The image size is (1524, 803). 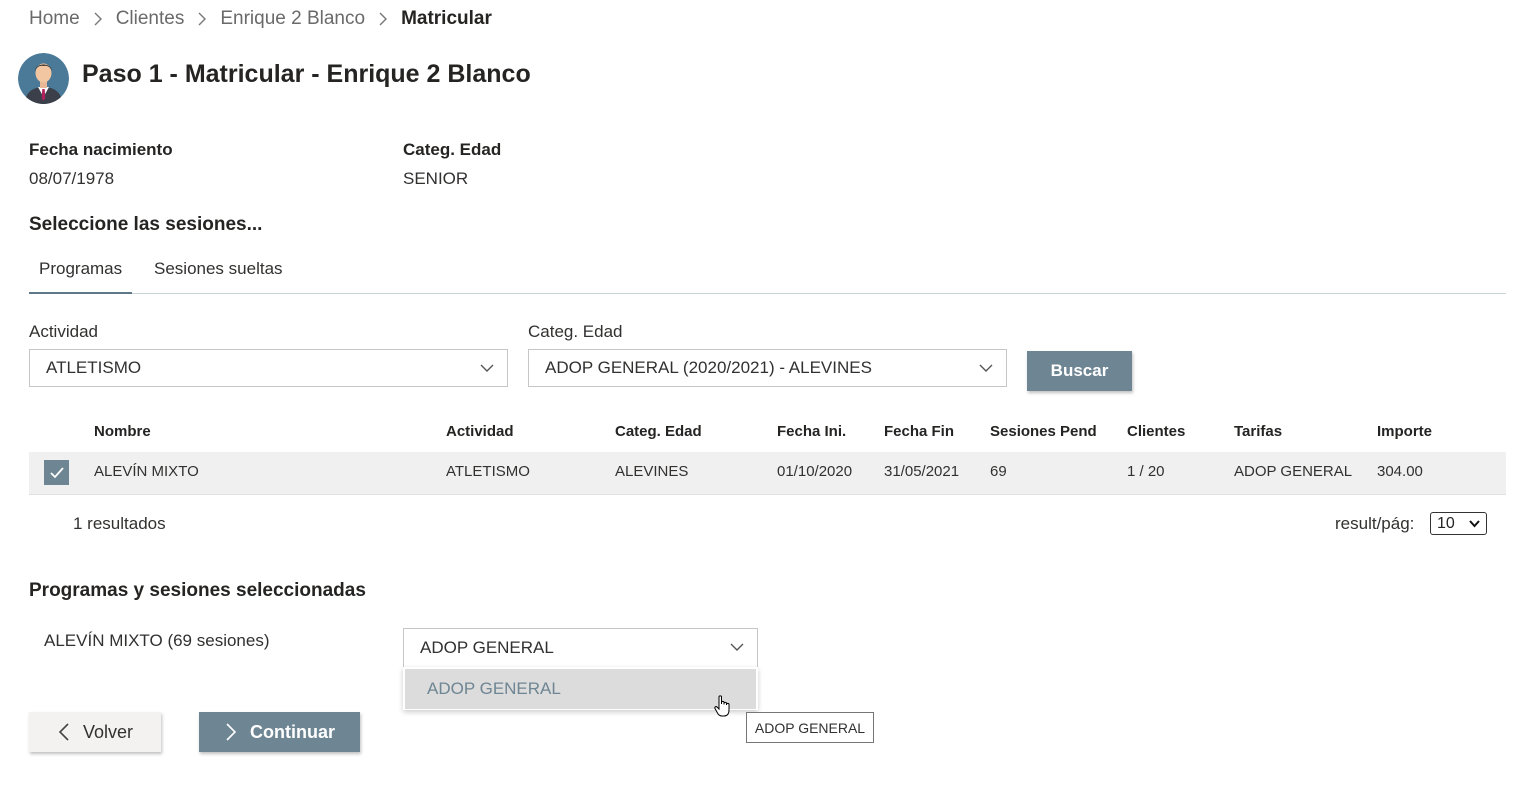 I want to click on category-select: ADOP GENERAL (2020/2021) - ALEVINES, so click(x=767, y=368).